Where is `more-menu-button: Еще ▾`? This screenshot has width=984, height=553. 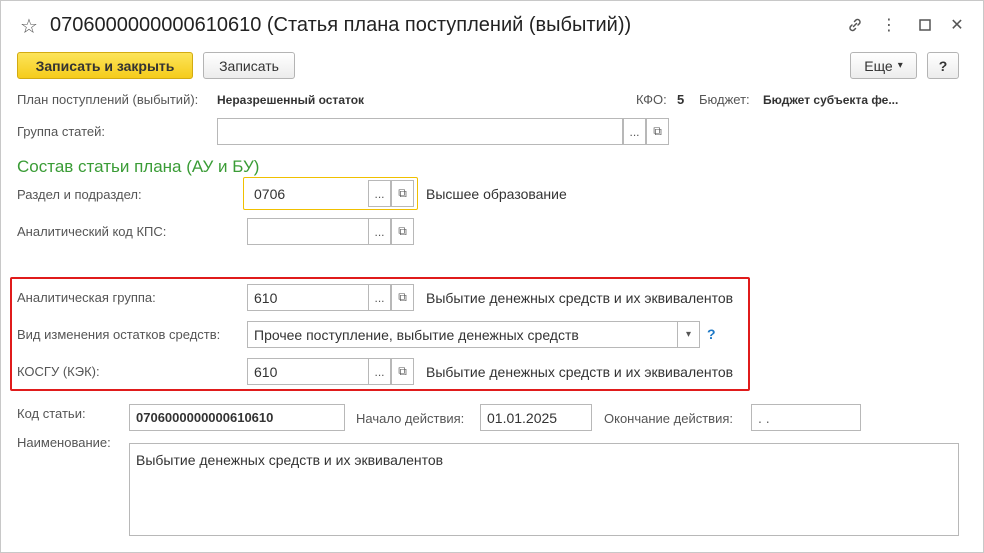
more-menu-button: Еще ▾ is located at coordinates (883, 65).